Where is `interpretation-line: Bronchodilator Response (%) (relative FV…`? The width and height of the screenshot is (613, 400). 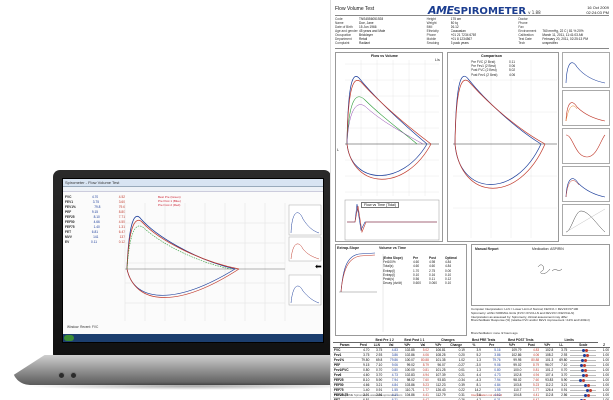 interpretation-line: Bronchodilator Response (%) (relative FV… is located at coordinates (530, 320).